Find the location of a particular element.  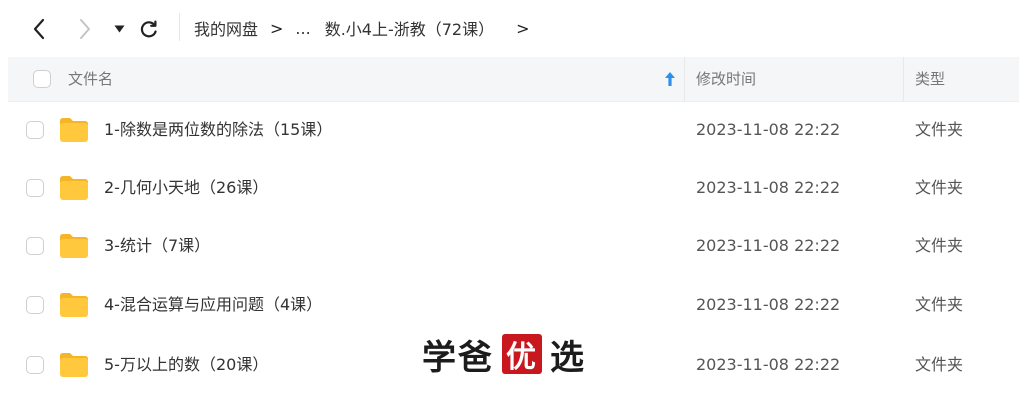

history-dropdown-button is located at coordinates (119, 29).